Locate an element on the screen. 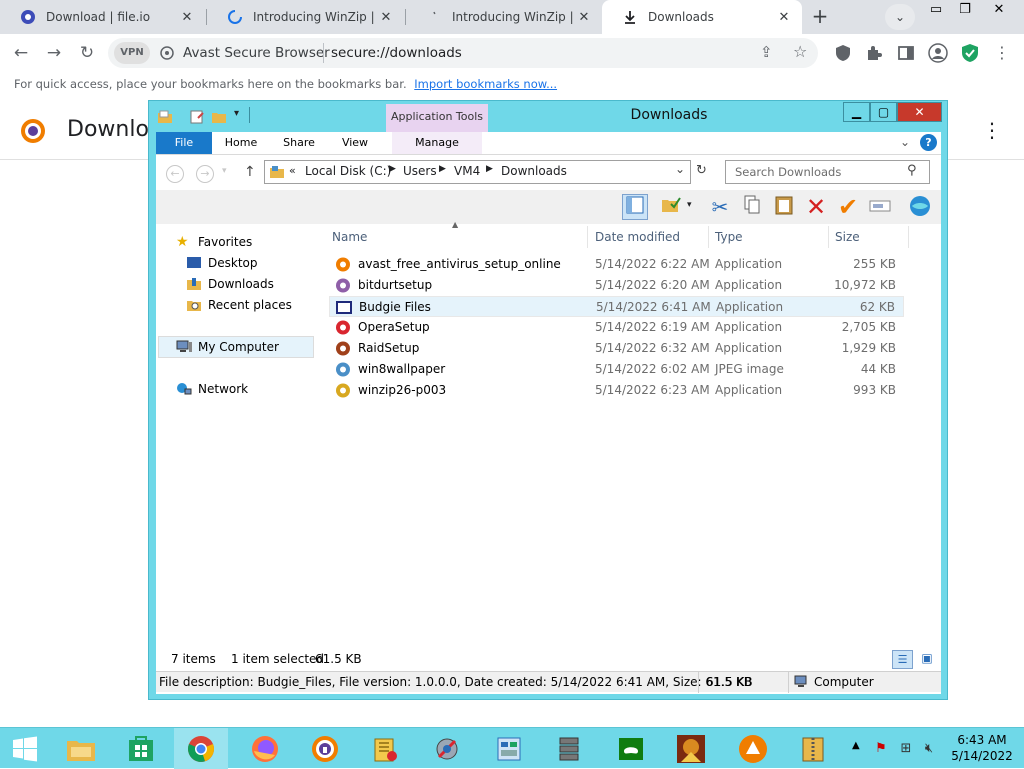  nav-network: Network is located at coordinates (212, 389).